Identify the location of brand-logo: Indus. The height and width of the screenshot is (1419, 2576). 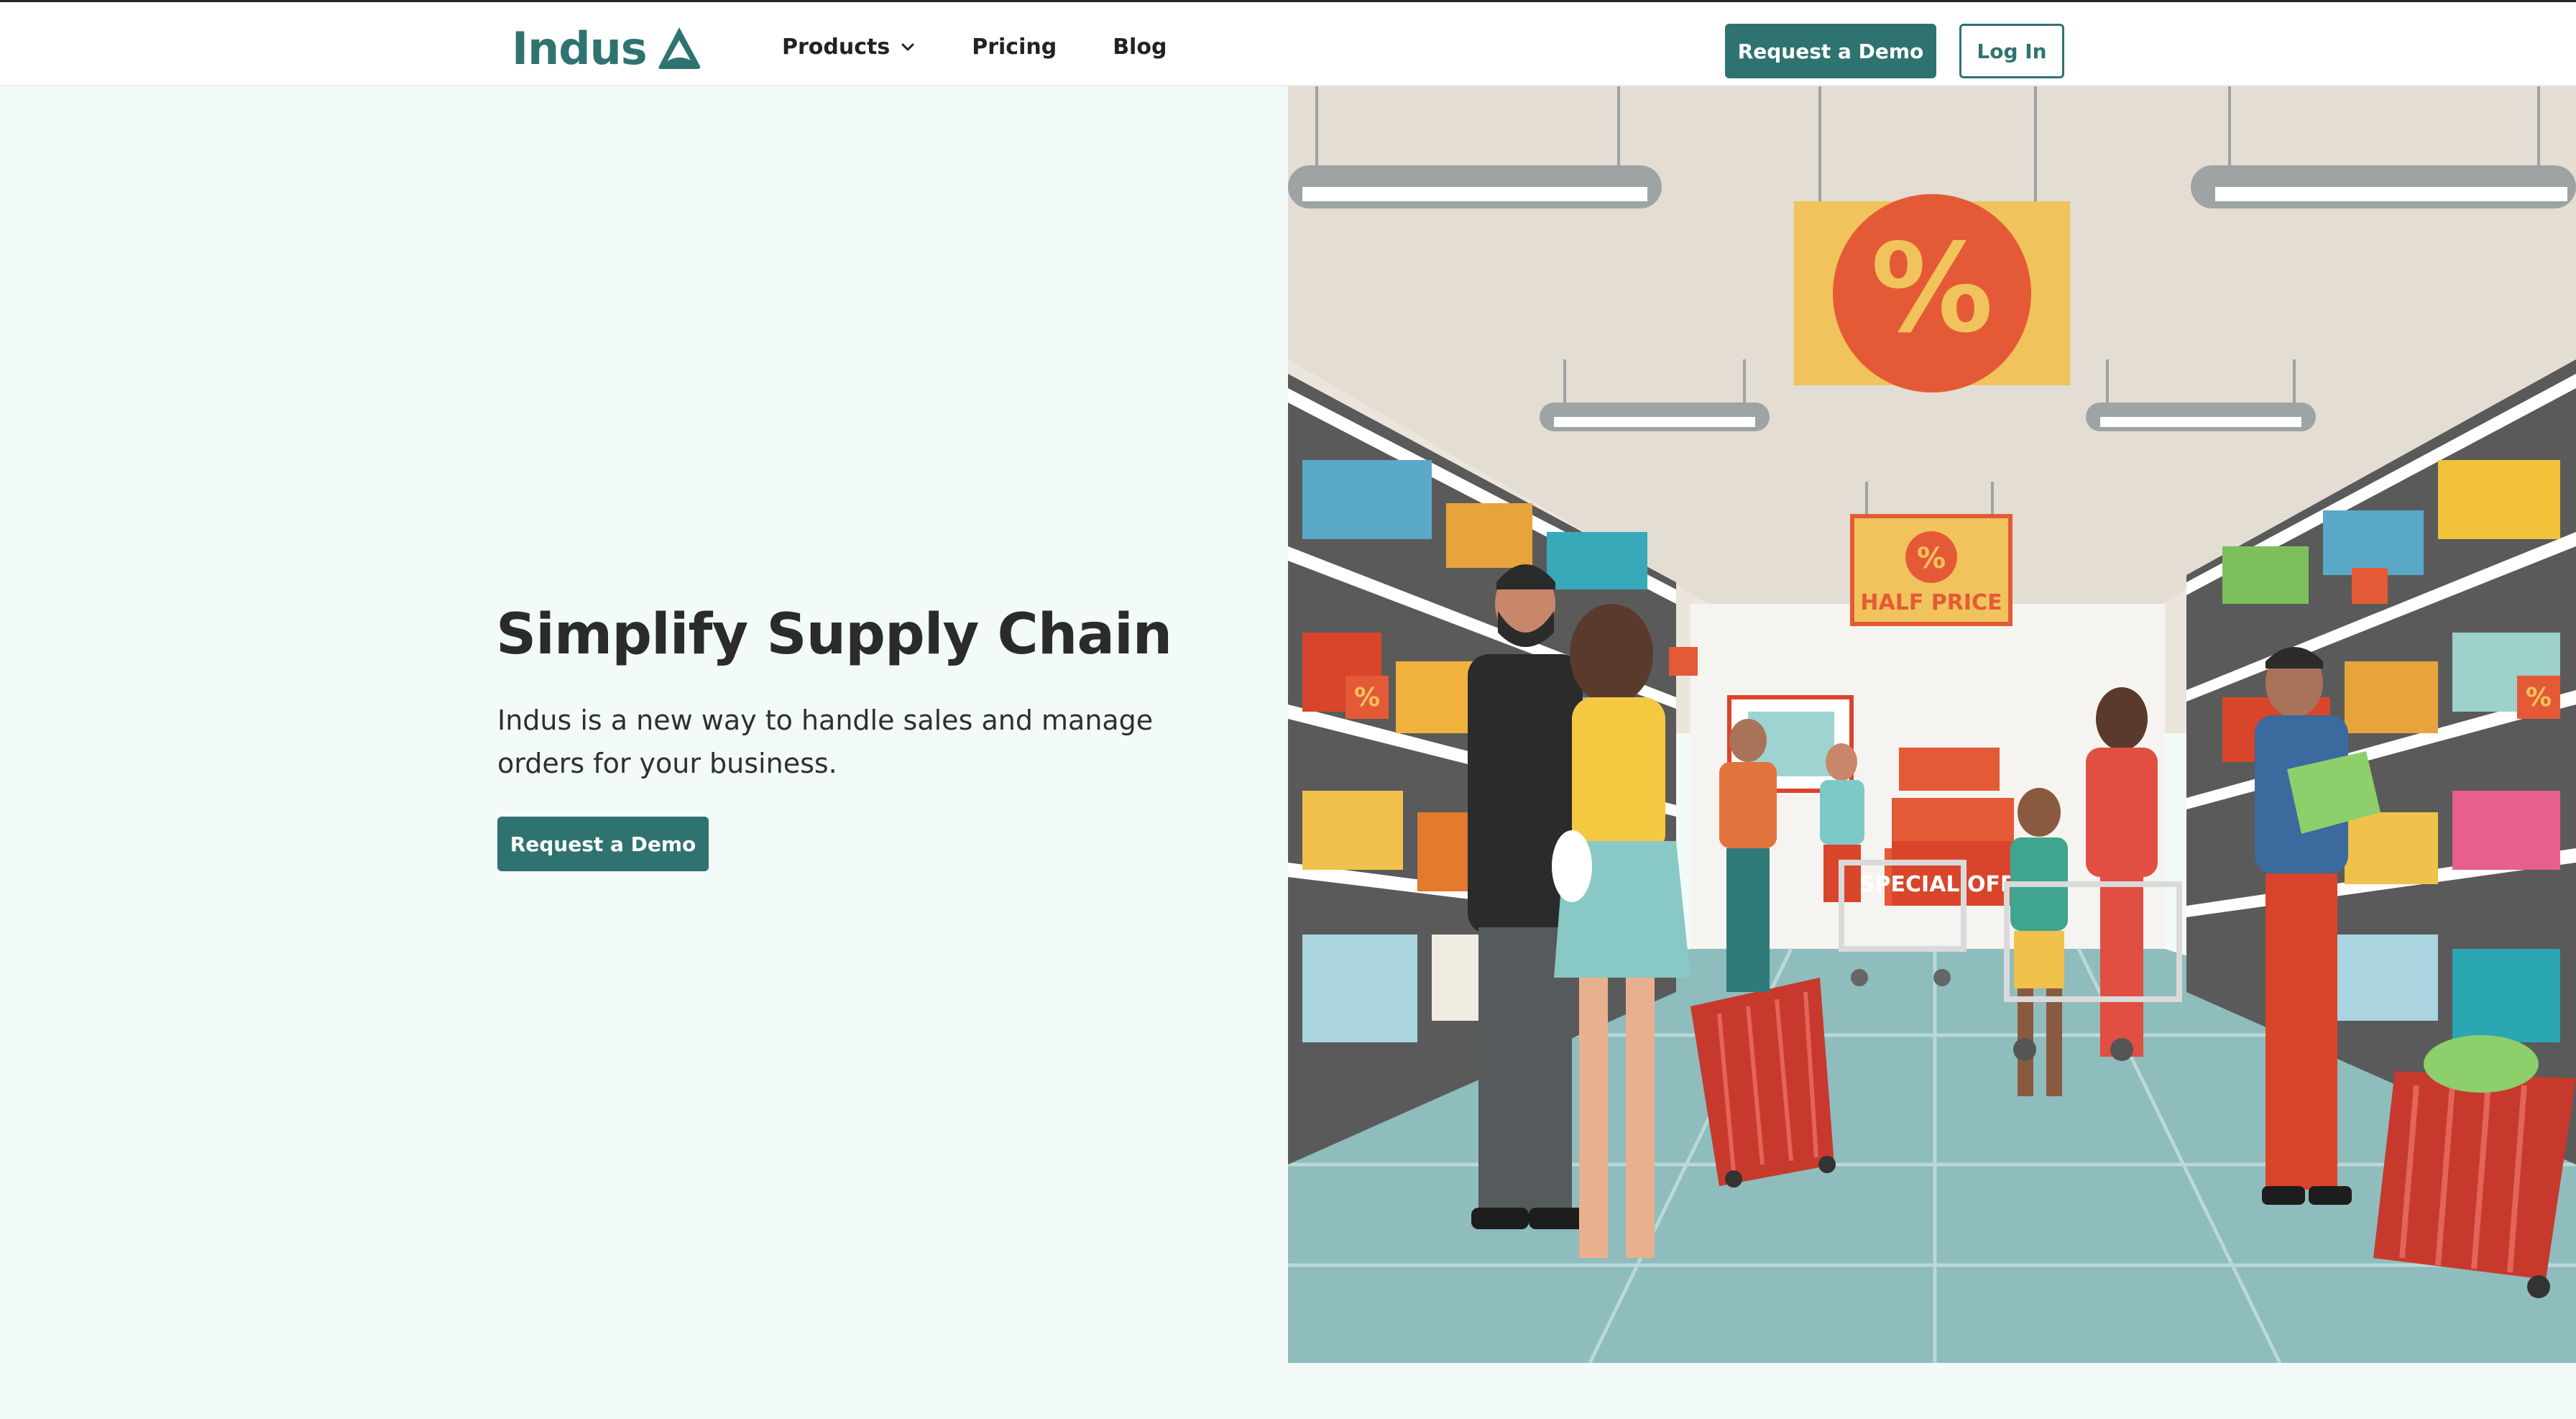
(607, 48).